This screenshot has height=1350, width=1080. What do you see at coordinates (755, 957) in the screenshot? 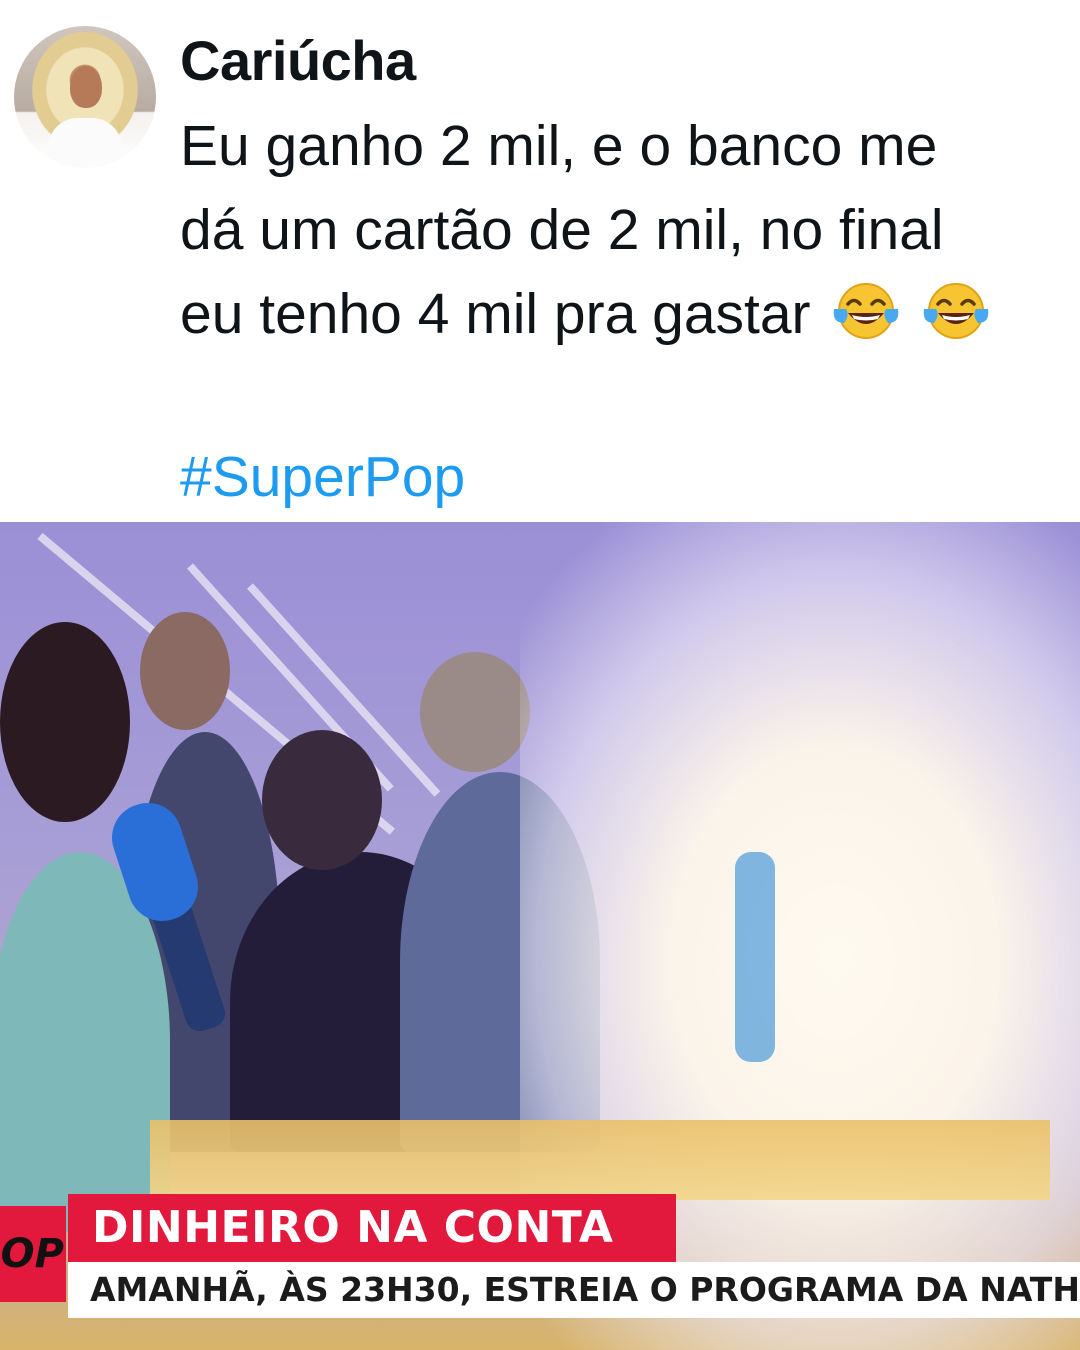
I see `microphone` at bounding box center [755, 957].